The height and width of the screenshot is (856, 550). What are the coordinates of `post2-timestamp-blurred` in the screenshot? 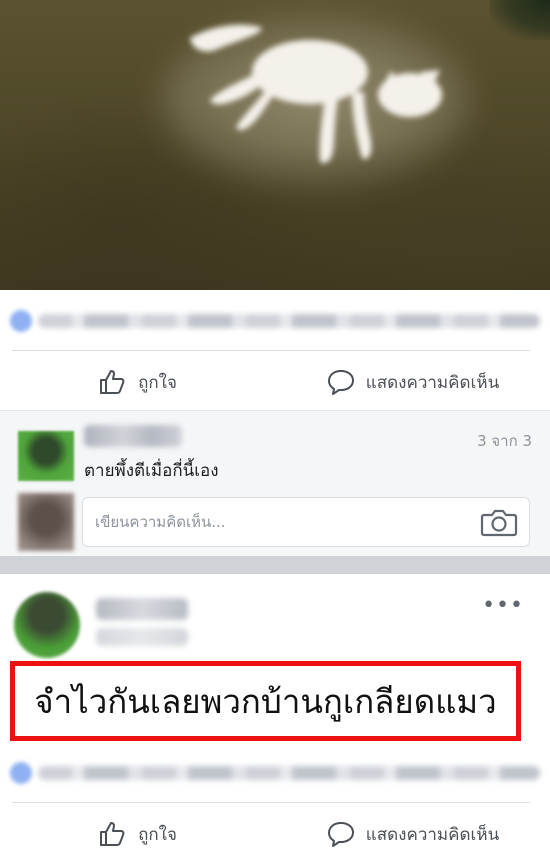 It's located at (142, 637).